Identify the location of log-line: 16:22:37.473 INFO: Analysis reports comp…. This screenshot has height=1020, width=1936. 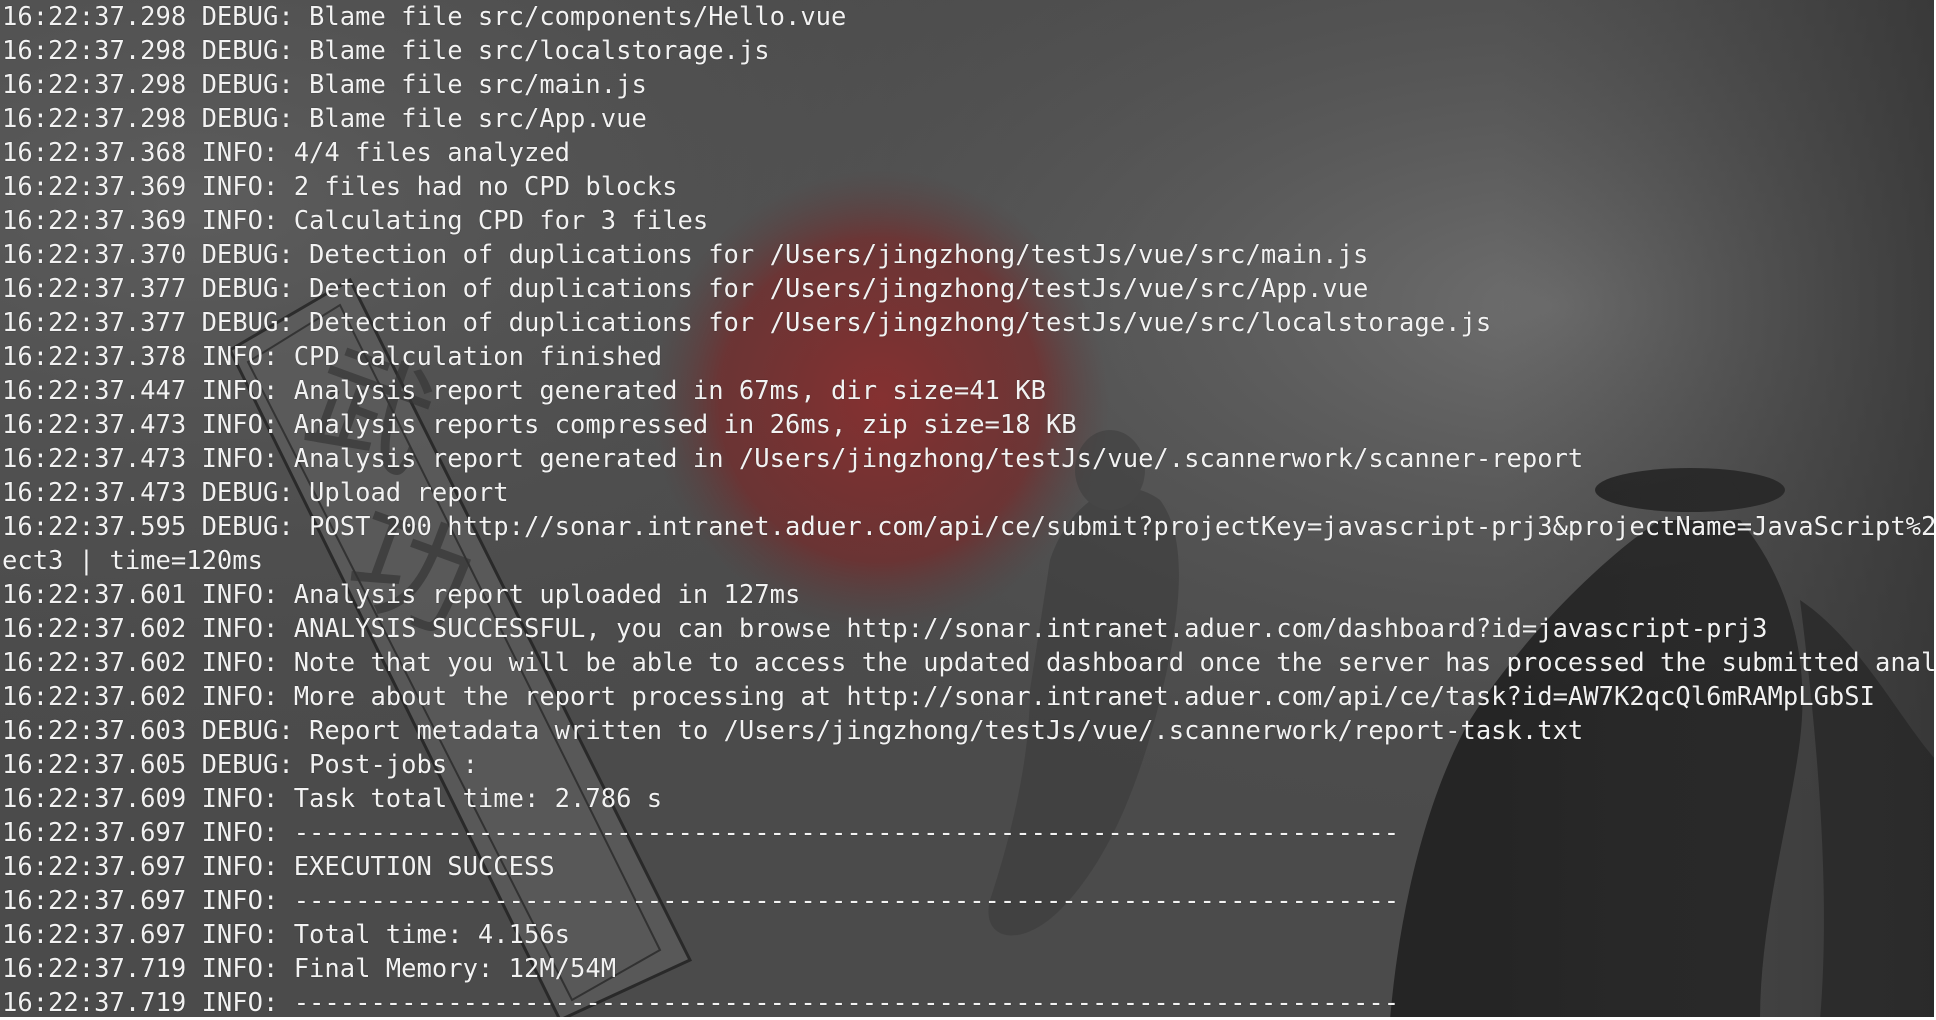
(539, 425).